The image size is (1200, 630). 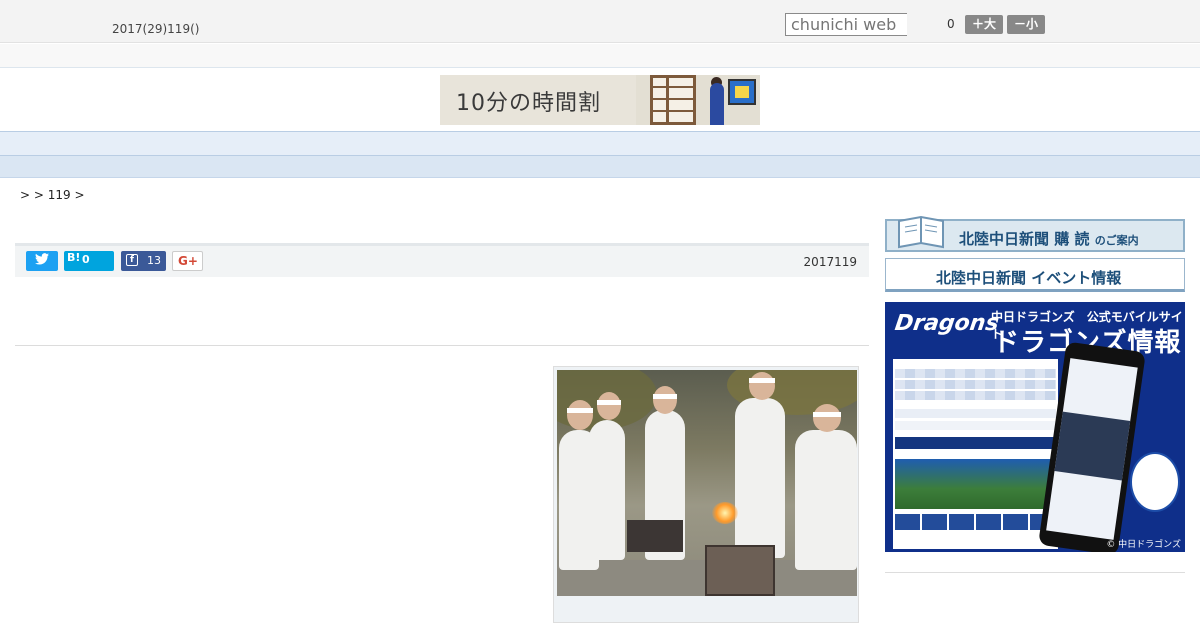 What do you see at coordinates (86, 259) in the screenshot?
I see `hatena-count: 0` at bounding box center [86, 259].